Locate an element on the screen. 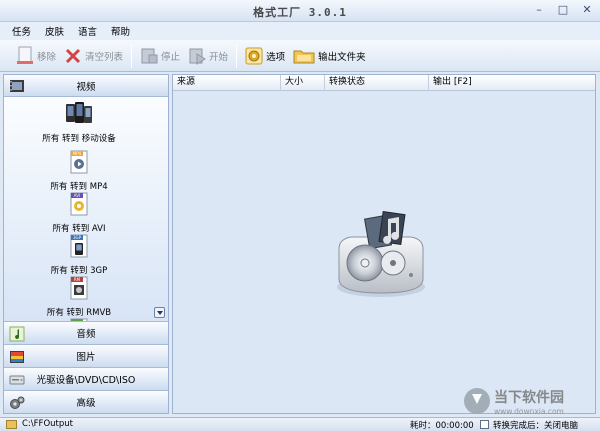 This screenshot has height=431, width=600. shutdown-checkbox is located at coordinates (484, 424).